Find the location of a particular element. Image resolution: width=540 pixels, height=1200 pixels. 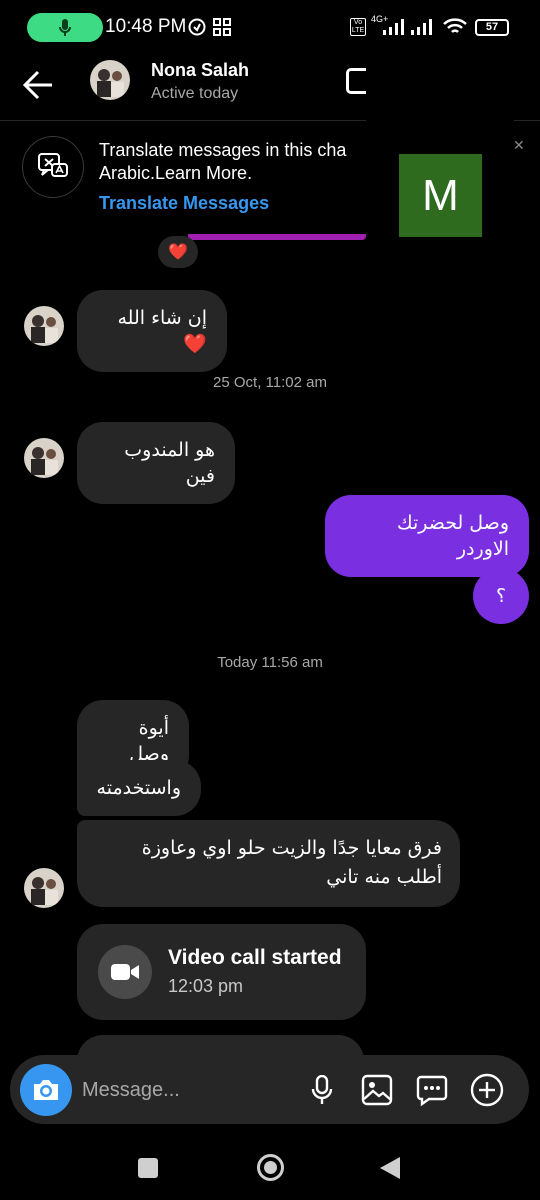

back-arrow-icon is located at coordinates (39, 85).